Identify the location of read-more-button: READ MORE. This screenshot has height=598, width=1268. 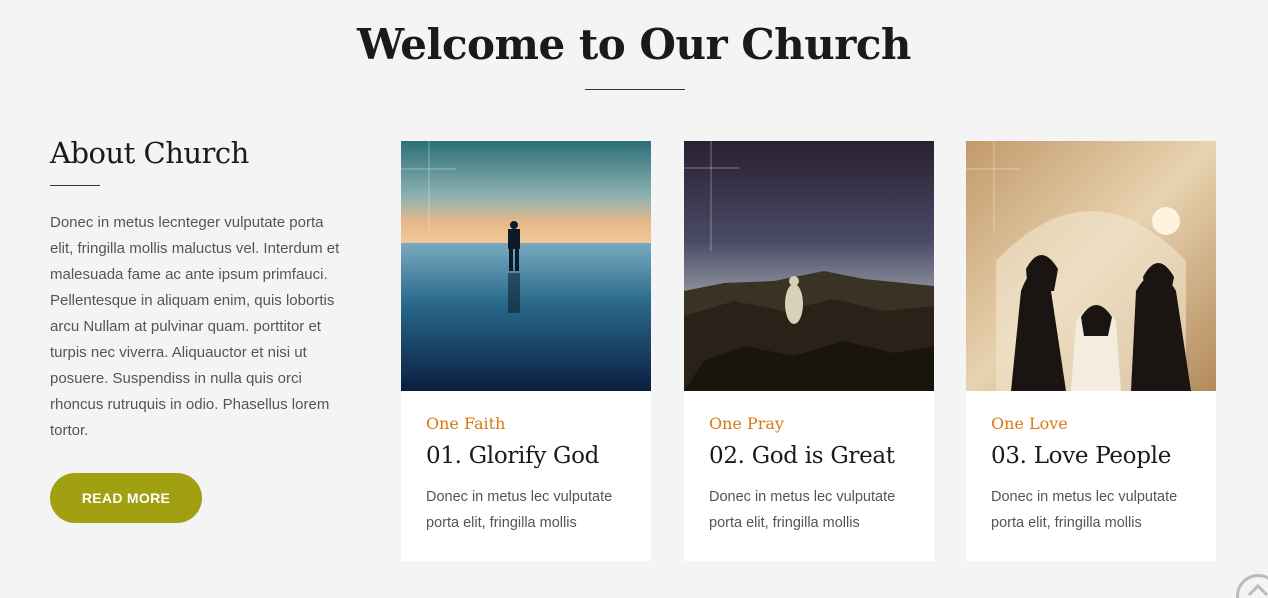
(126, 498).